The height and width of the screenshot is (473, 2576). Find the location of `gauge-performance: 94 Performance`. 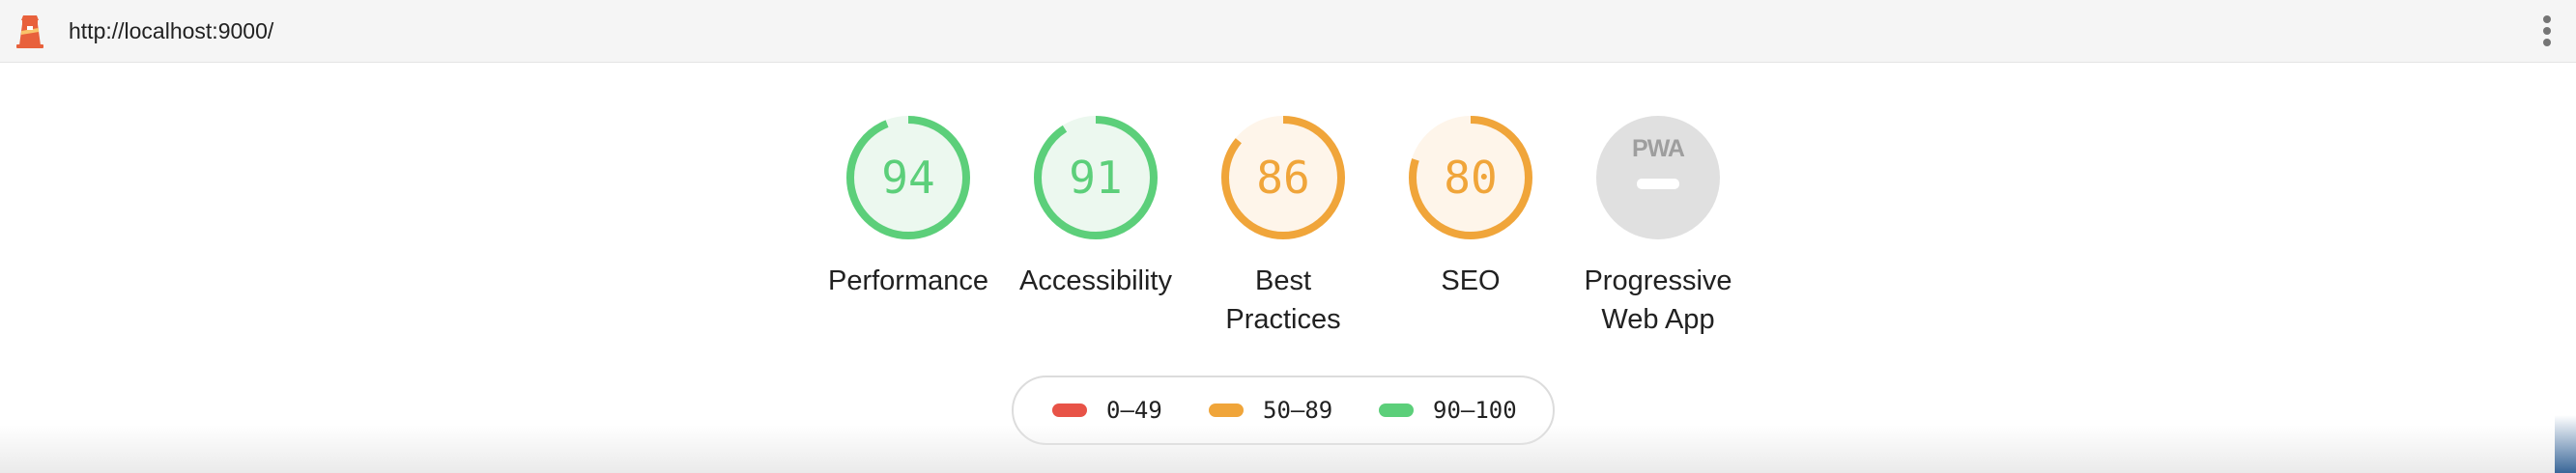

gauge-performance: 94 Performance is located at coordinates (909, 206).